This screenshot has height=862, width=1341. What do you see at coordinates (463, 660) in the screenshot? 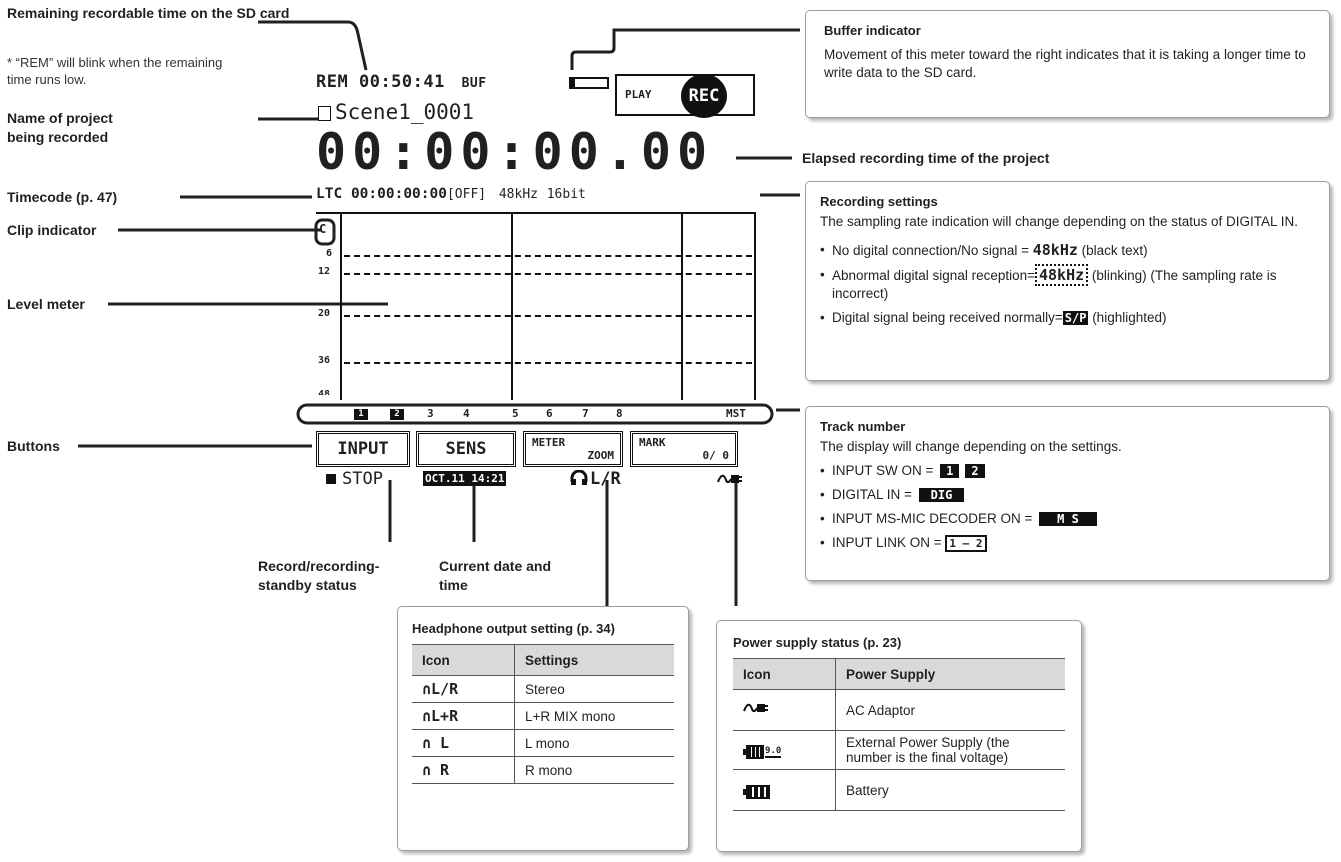
I see `column-header: Icon` at bounding box center [463, 660].